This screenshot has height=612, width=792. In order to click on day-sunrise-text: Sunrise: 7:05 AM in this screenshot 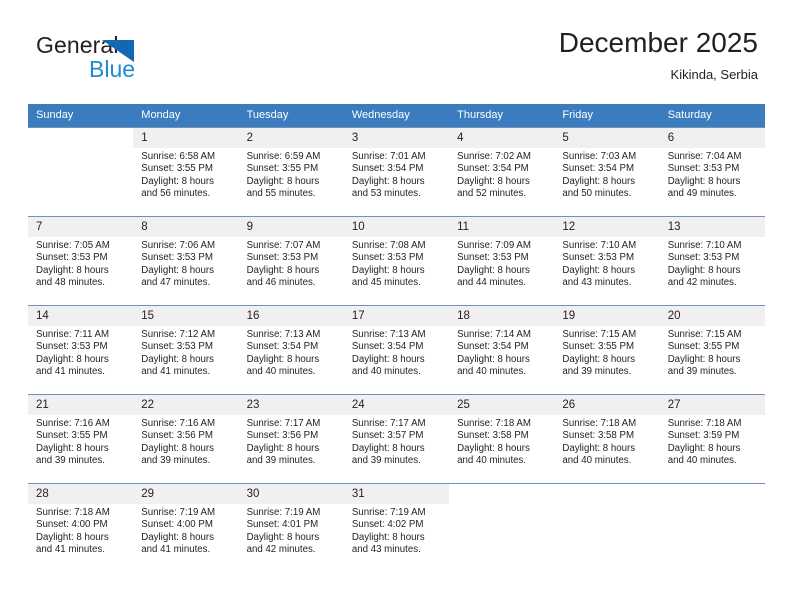, I will do `click(73, 245)`.